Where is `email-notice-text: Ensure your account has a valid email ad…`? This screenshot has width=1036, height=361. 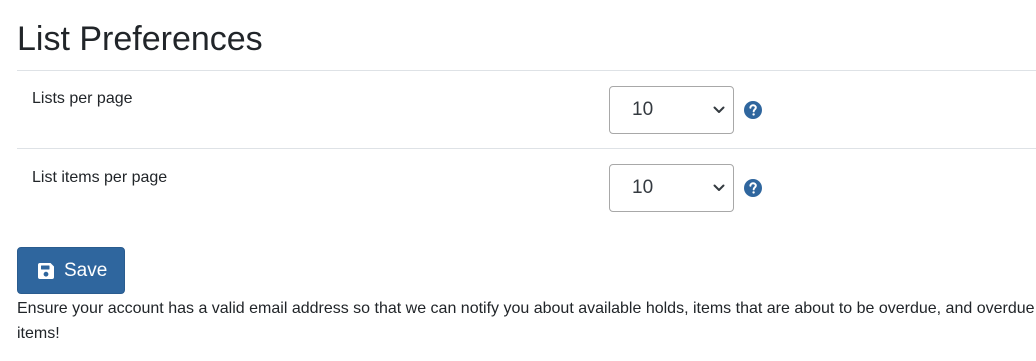
email-notice-text: Ensure your account has a valid email ad… is located at coordinates (526, 321).